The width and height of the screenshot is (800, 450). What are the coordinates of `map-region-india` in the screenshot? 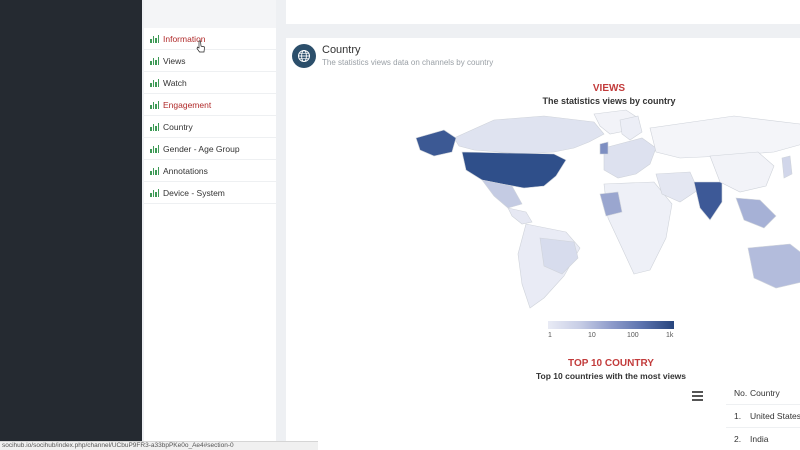 It's located at (708, 201).